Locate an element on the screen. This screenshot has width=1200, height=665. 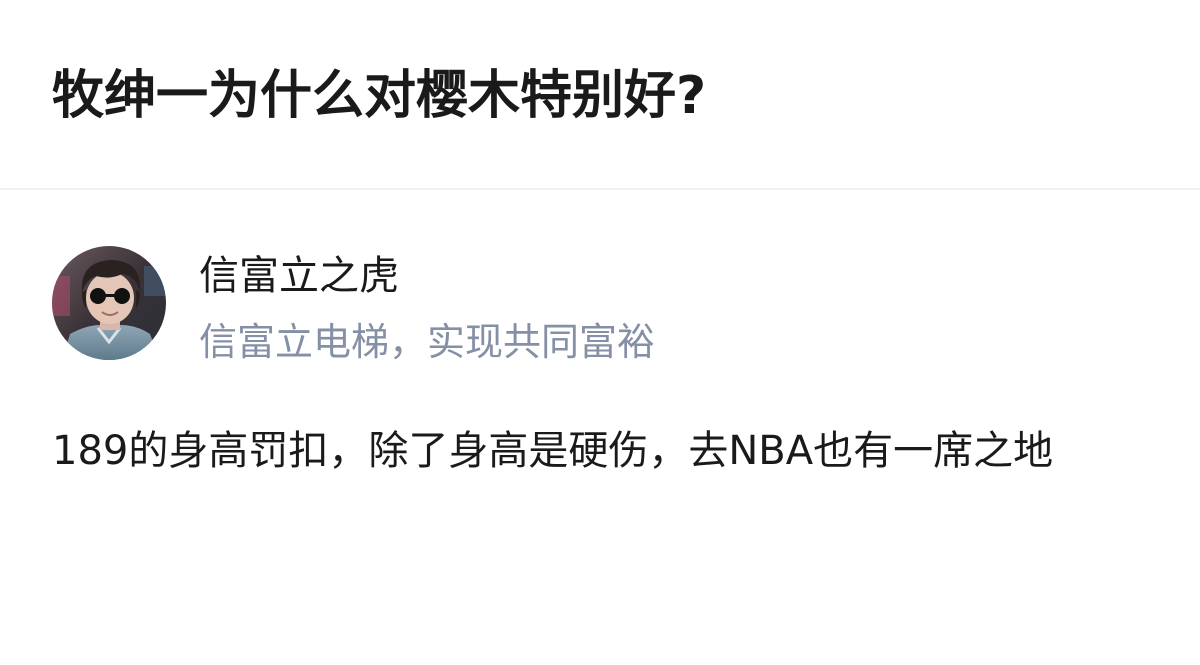
author-headline: 信富立电梯，实现共同富裕 is located at coordinates (427, 342).